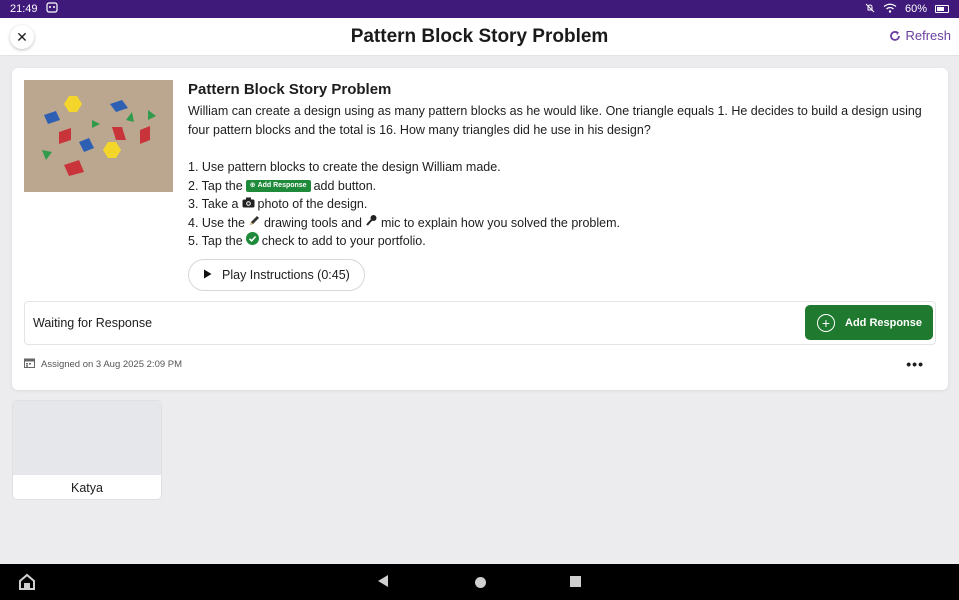 The width and height of the screenshot is (959, 600). Describe the element at coordinates (87, 438) in the screenshot. I see `student-avatar` at that location.